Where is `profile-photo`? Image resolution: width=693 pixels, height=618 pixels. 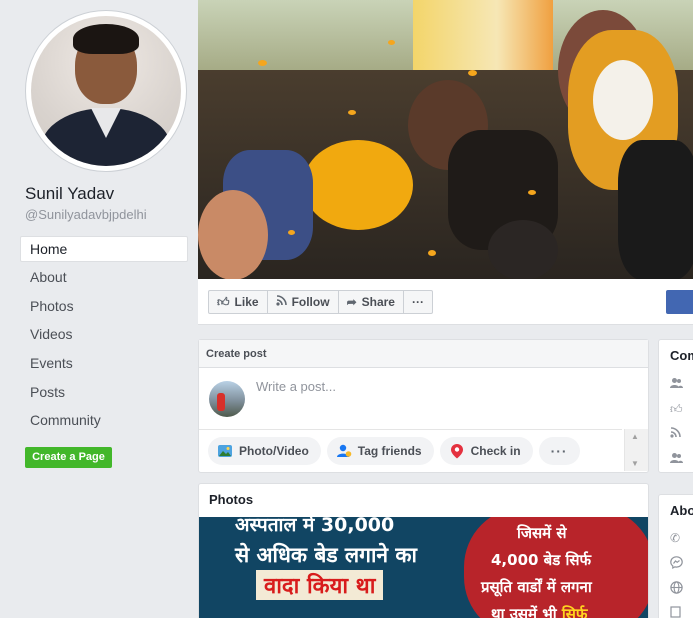
profile-photo is located at coordinates (106, 91).